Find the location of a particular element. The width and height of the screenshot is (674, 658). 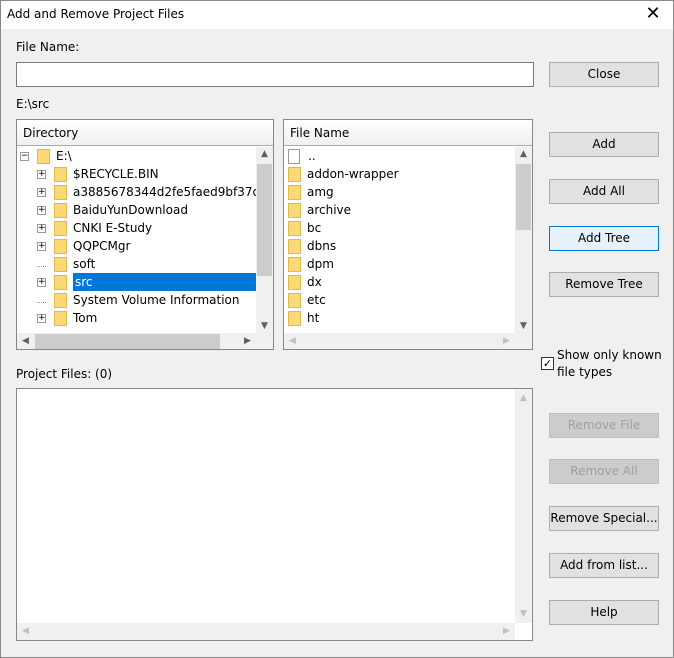

directory-item-label: soft is located at coordinates (84, 264).